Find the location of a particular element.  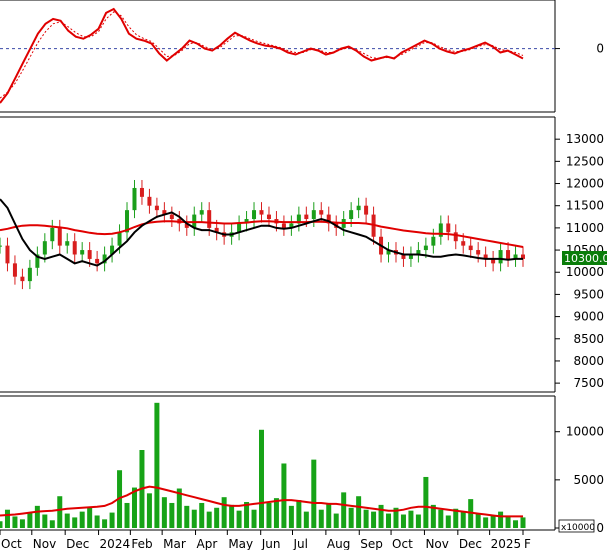

x-tick-label: Dec is located at coordinates (77, 543).